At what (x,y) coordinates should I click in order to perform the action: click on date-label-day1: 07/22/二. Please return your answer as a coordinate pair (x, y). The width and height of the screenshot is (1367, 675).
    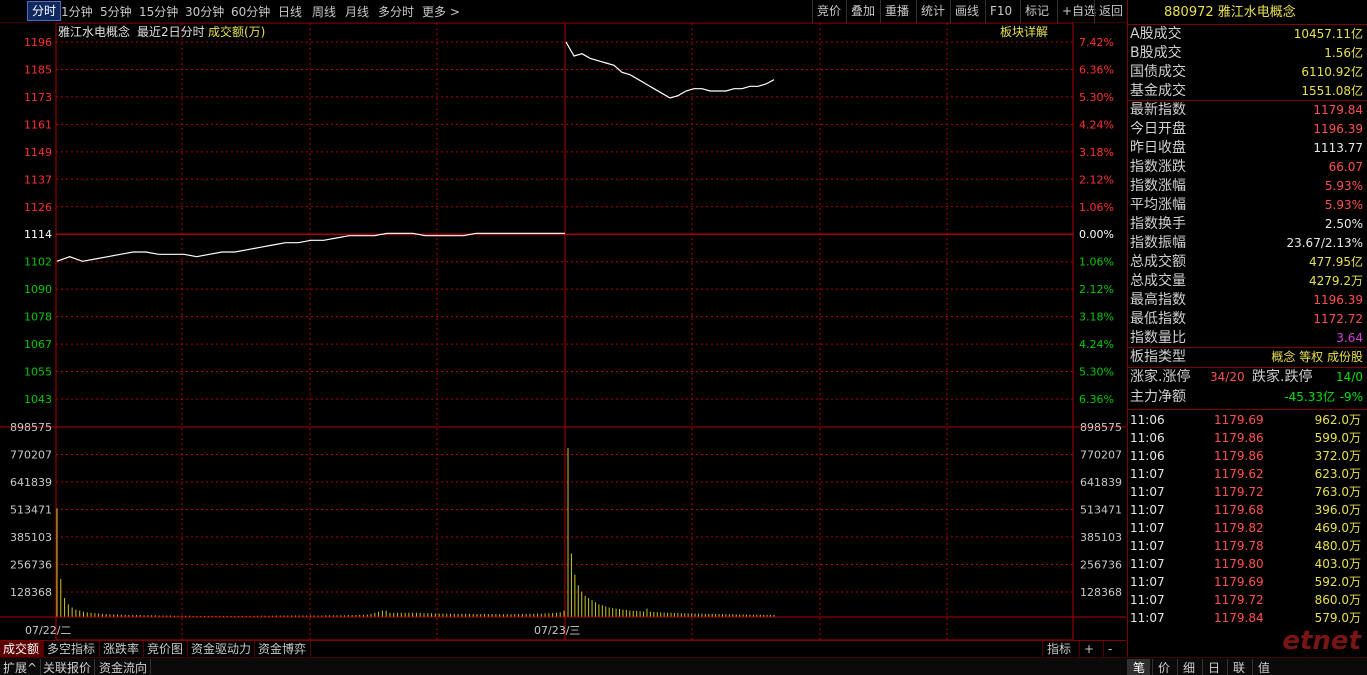
    Looking at the image, I should click on (48, 630).